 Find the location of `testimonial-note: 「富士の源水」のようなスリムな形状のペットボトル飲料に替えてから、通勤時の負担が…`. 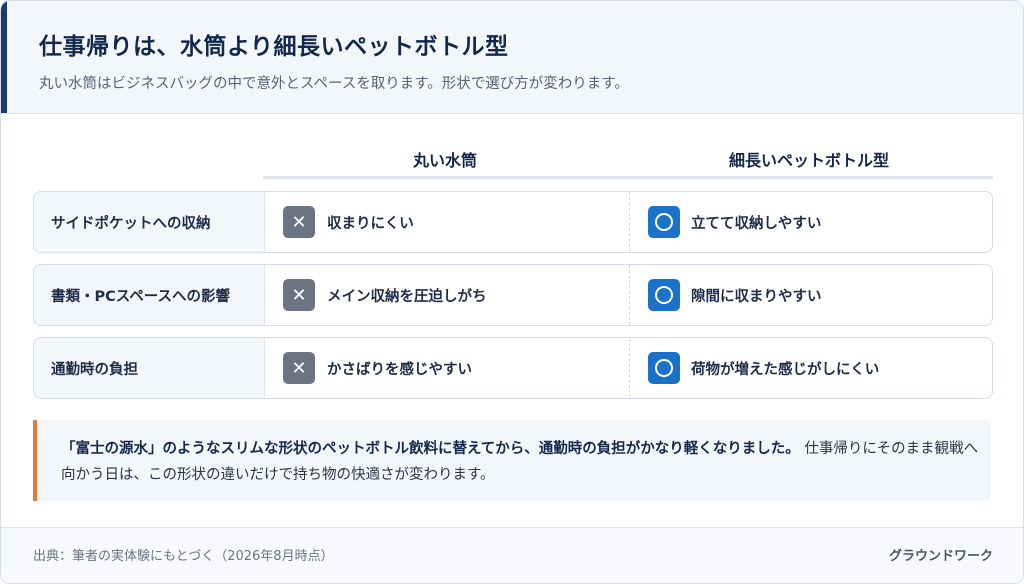

testimonial-note: 「富士の源水」のようなスリムな形状のペットボトル飲料に替えてから、通勤時の負担が… is located at coordinates (512, 460).